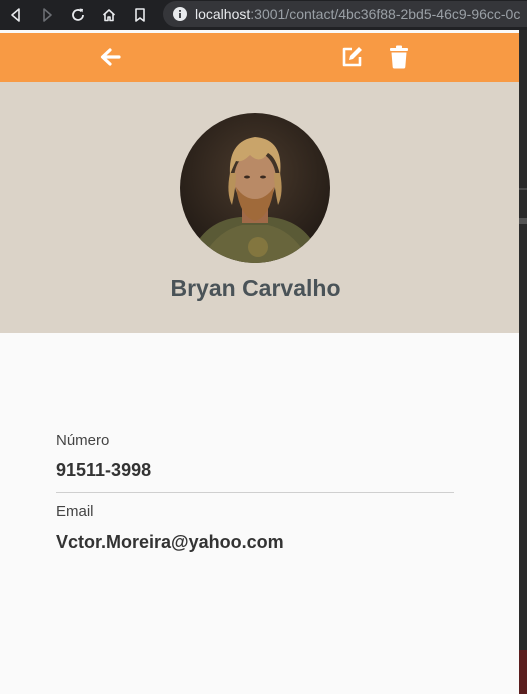 This screenshot has width=527, height=694. I want to click on info-icon, so click(180, 14).